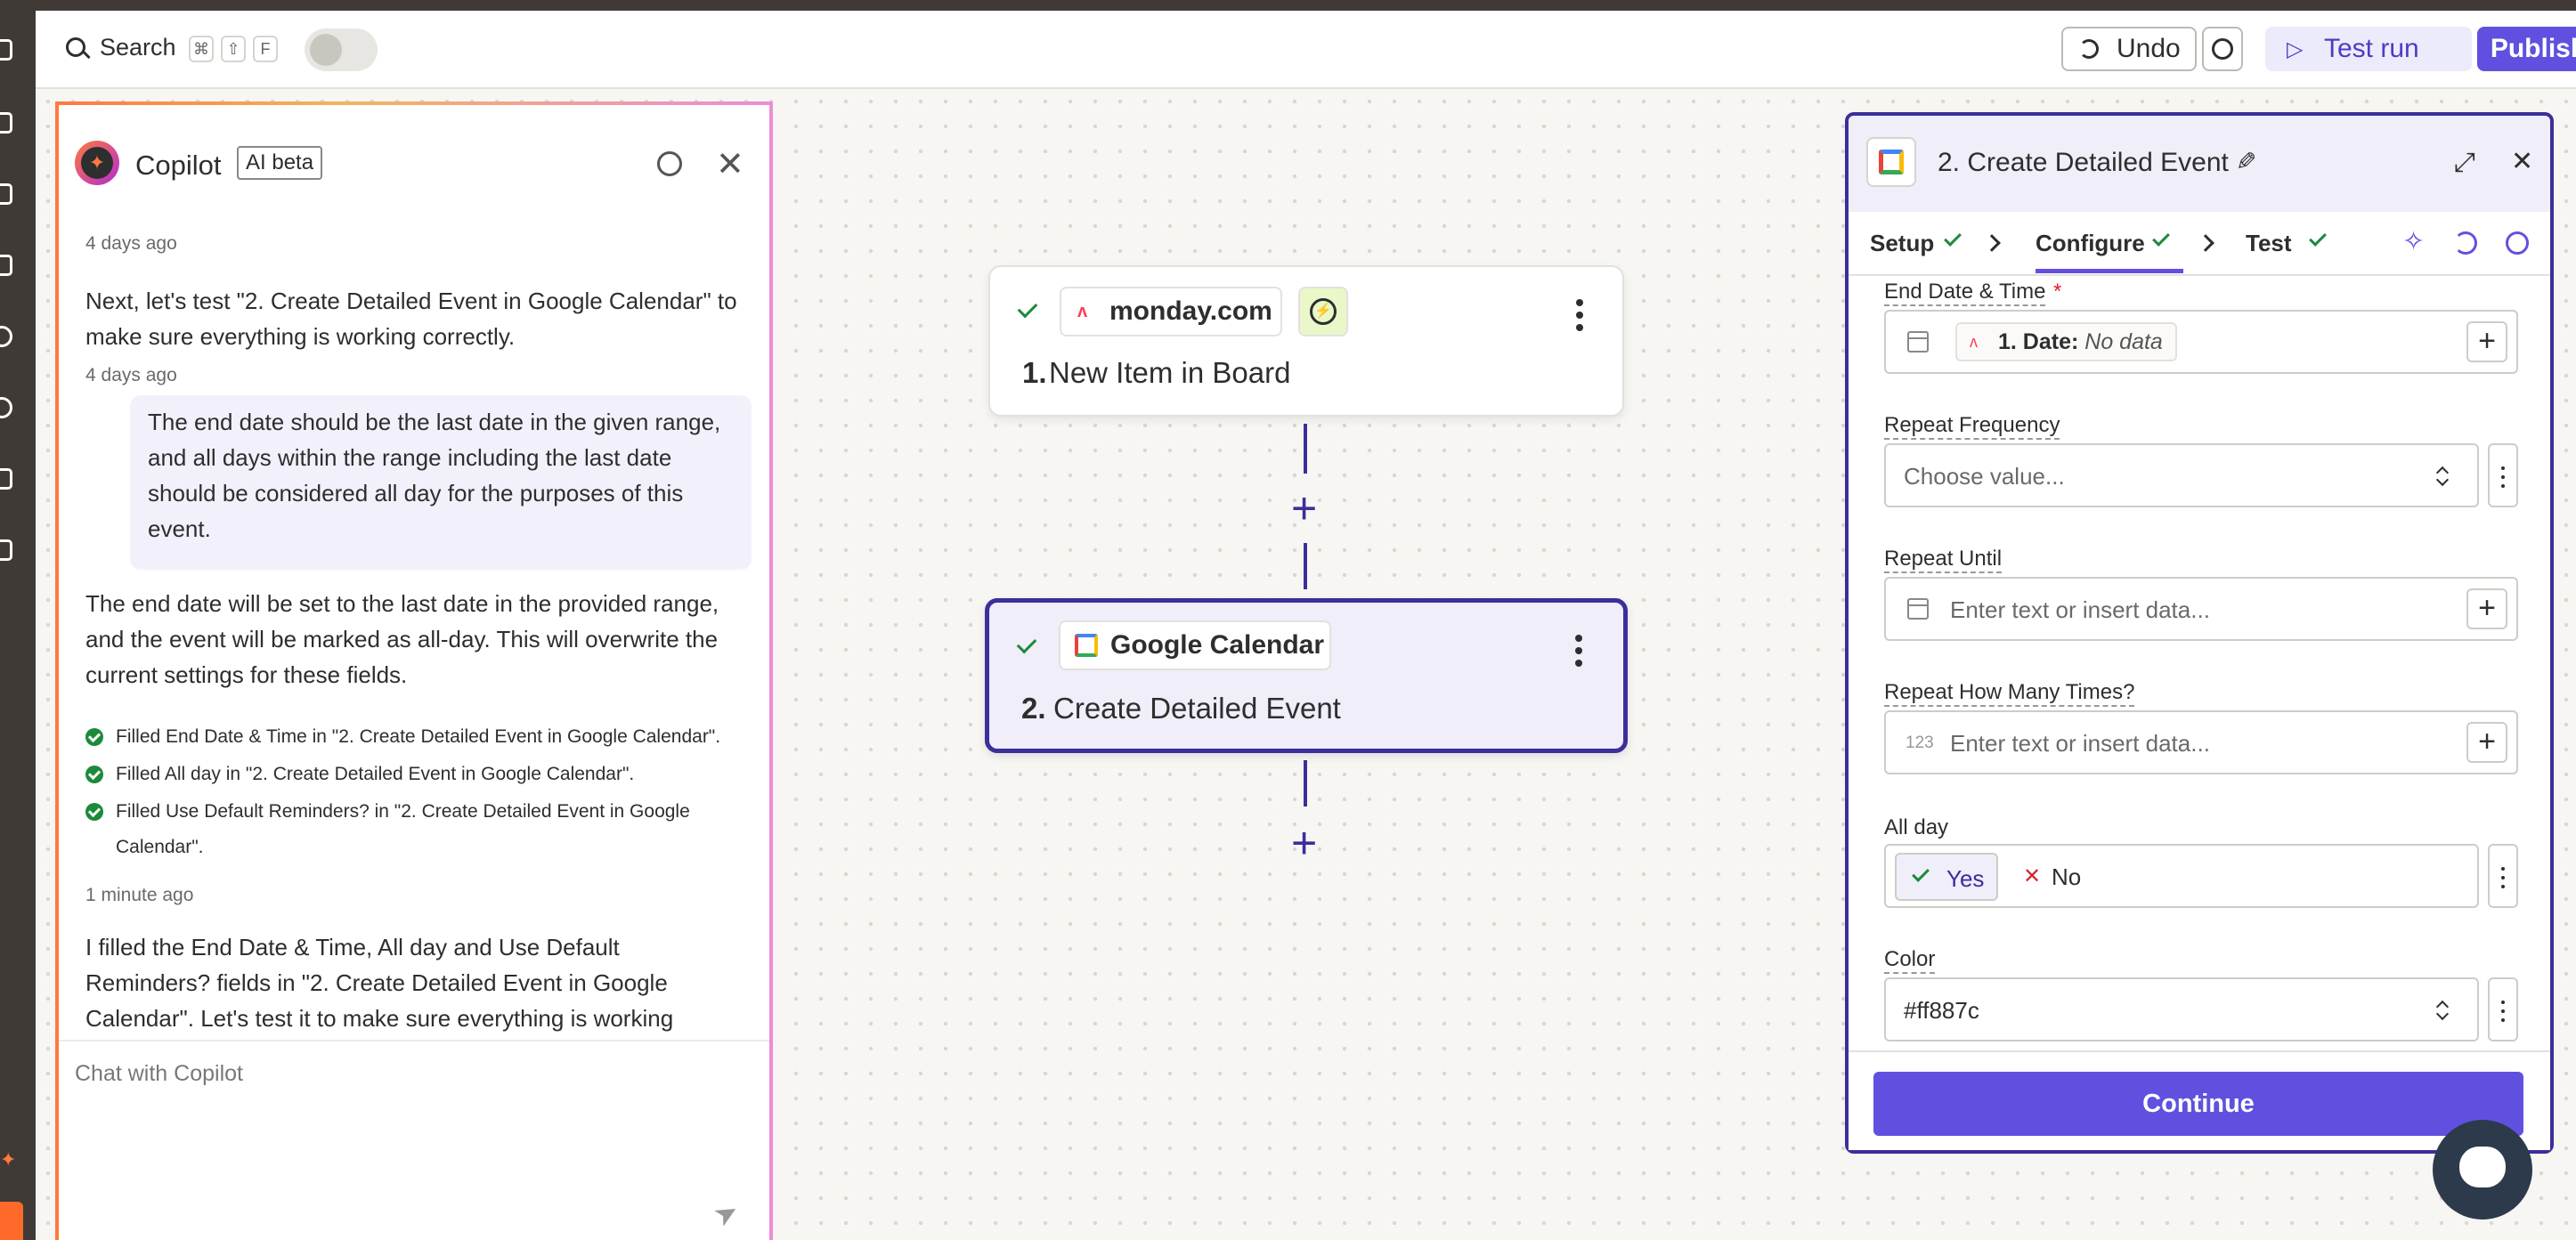 Image resolution: width=2576 pixels, height=1240 pixels. I want to click on ai-sparkle-icon: ✧, so click(2413, 241).